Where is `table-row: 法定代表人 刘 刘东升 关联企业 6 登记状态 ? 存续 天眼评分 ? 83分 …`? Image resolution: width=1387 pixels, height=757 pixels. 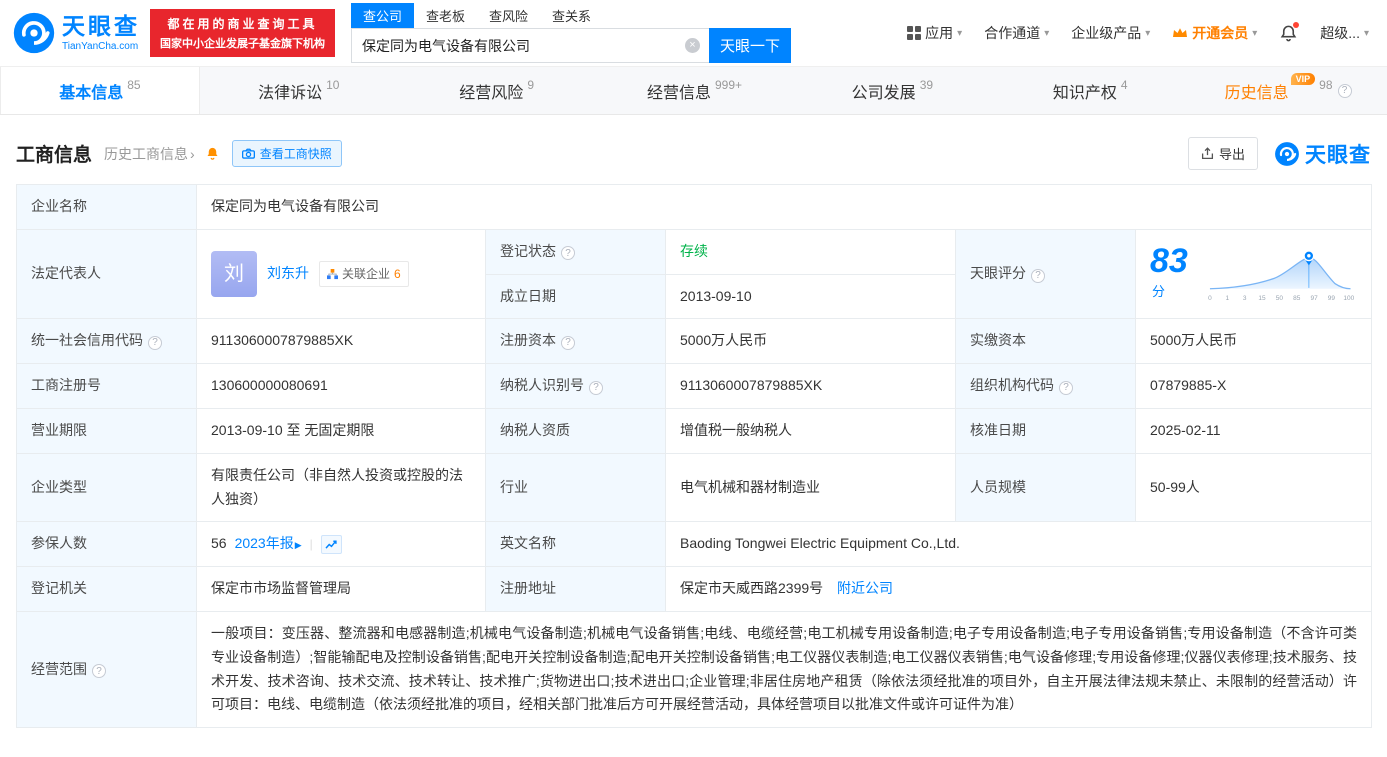 table-row: 法定代表人 刘 刘东升 关联企业 6 登记状态 ? 存续 天眼评分 ? 83分 … is located at coordinates (694, 274).